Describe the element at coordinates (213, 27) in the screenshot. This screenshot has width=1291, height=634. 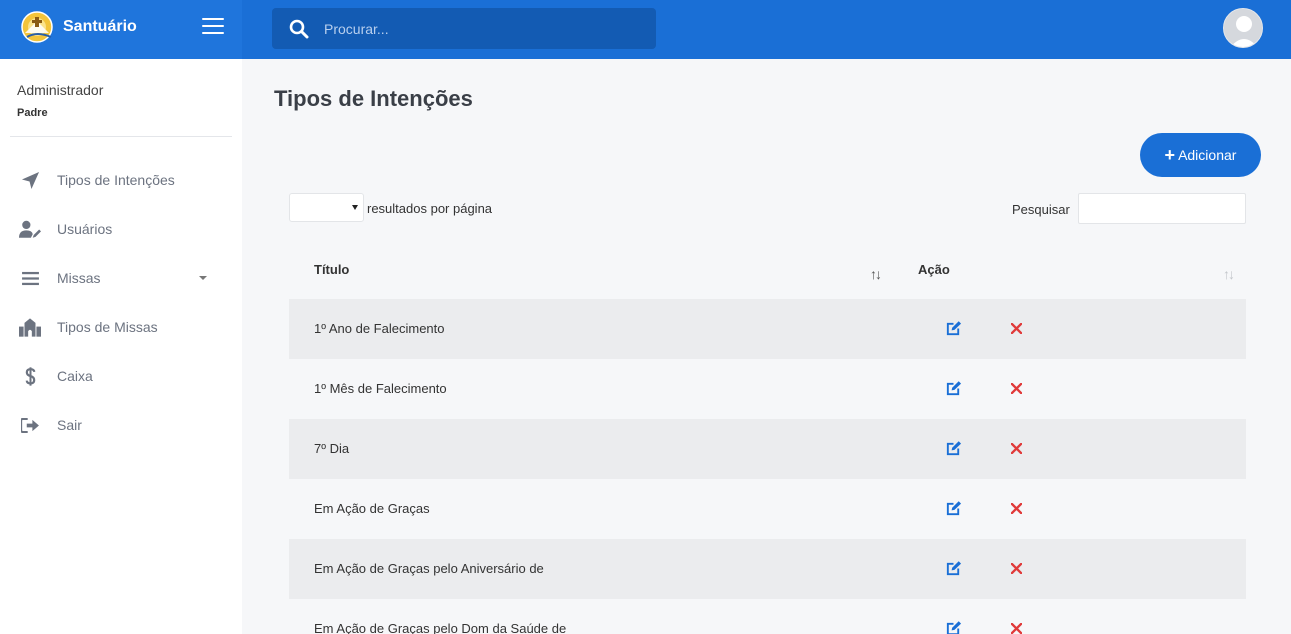
I see `menu-toggle-icon` at that location.